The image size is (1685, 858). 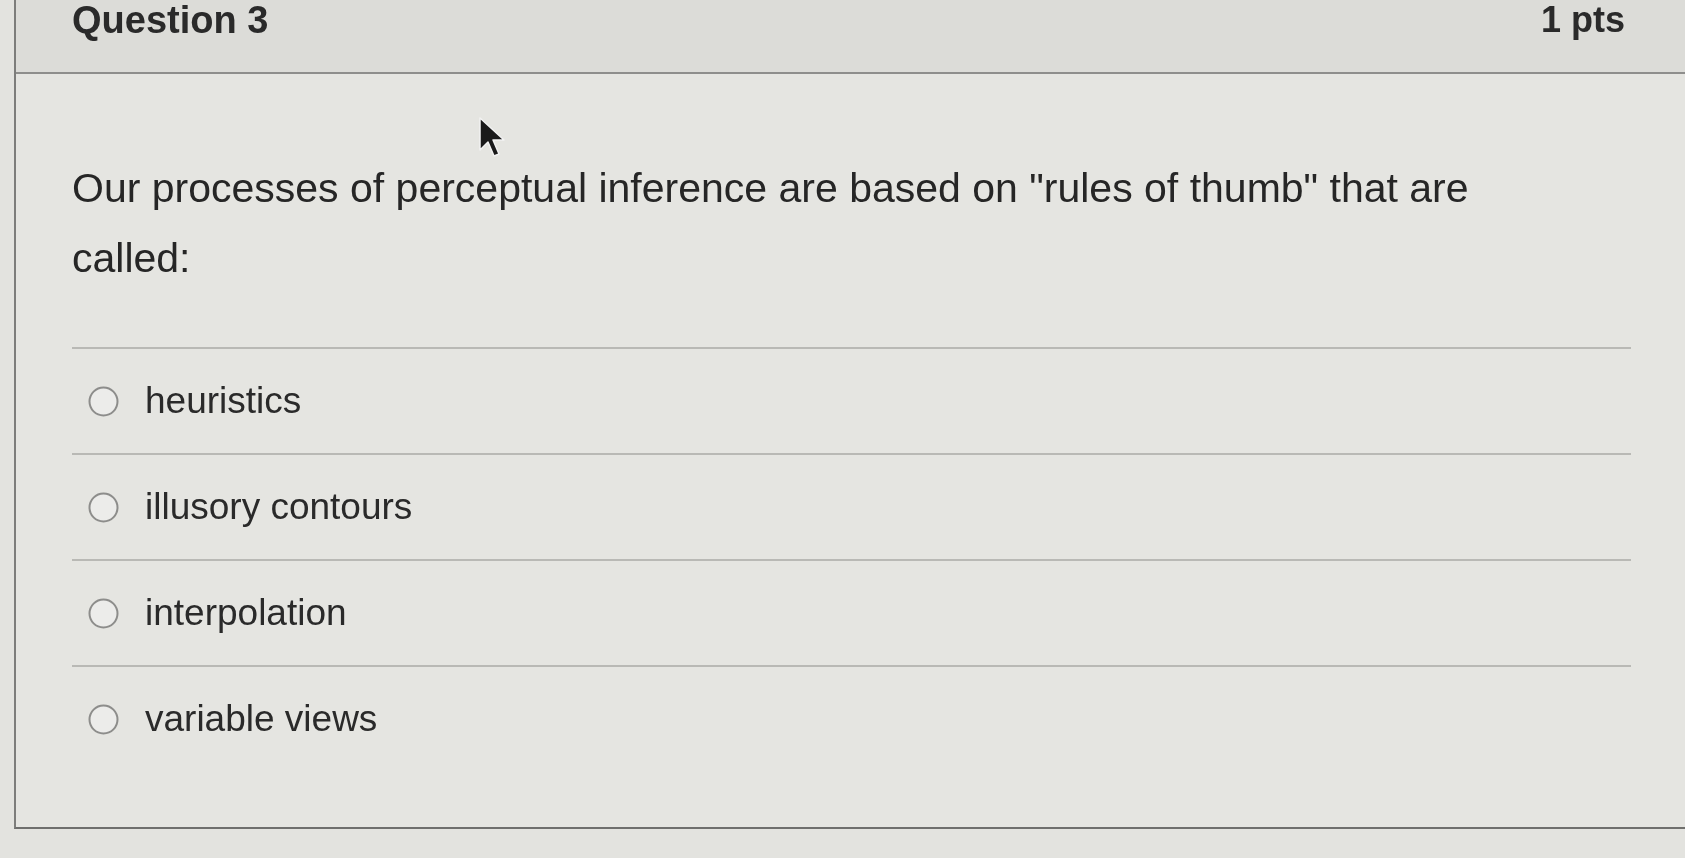 I want to click on points-label: 1 pts, so click(x=1582, y=20).